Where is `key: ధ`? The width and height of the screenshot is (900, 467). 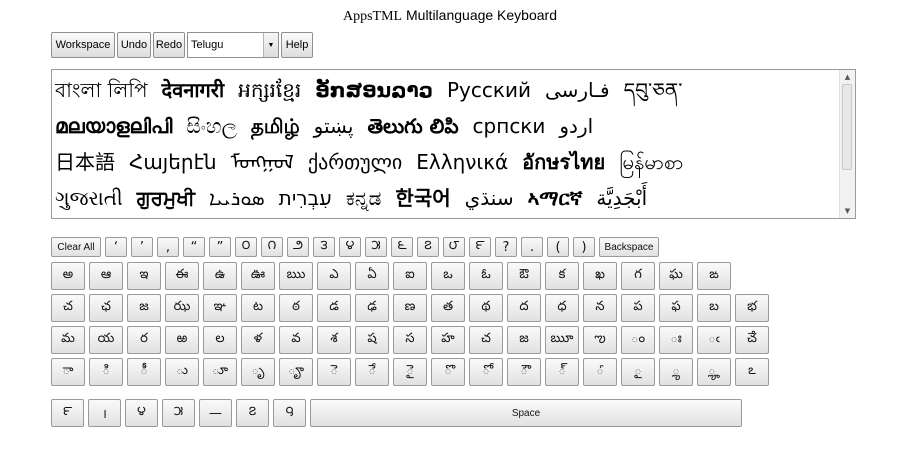
key: ధ is located at coordinates (562, 308).